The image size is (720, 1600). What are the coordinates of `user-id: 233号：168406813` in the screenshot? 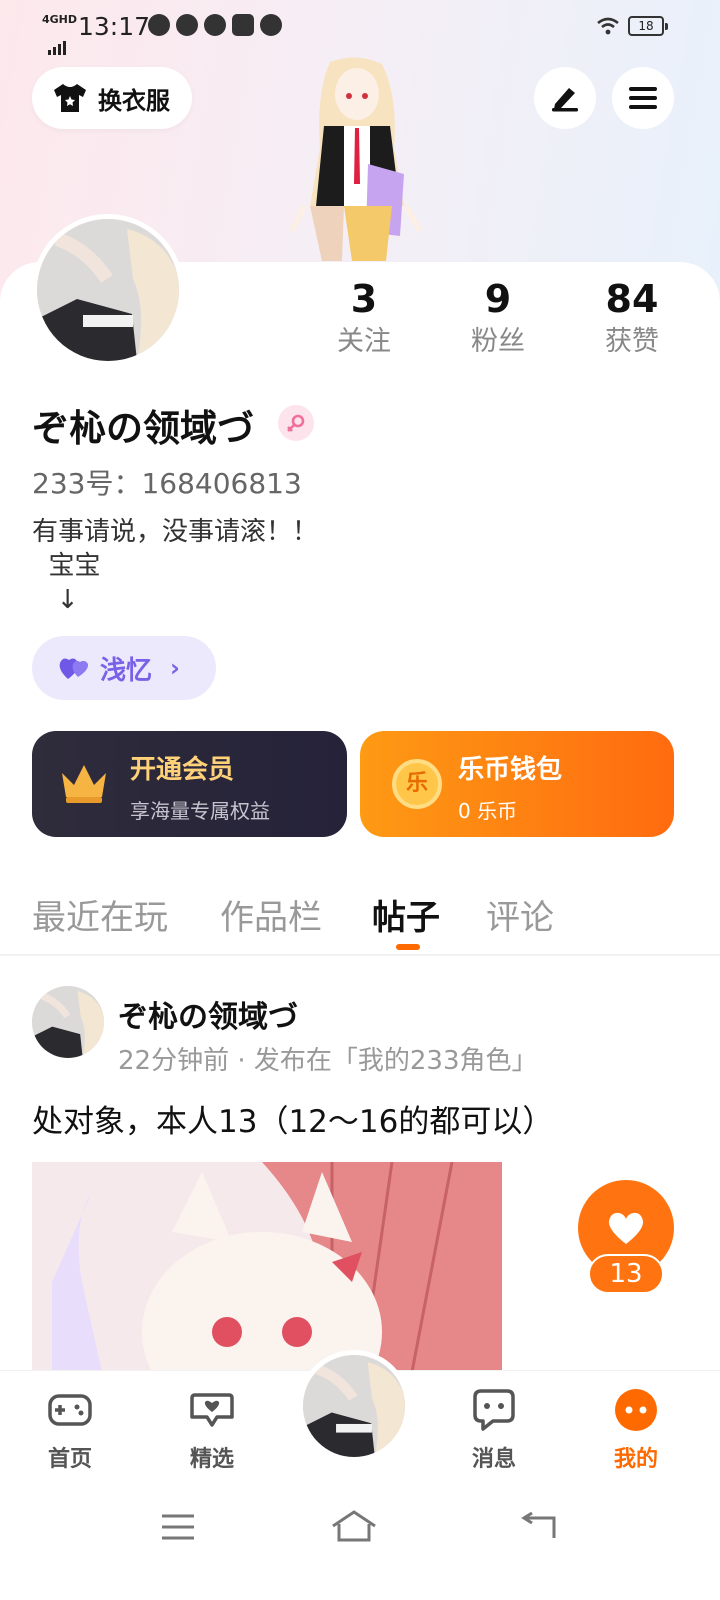 It's located at (167, 483).